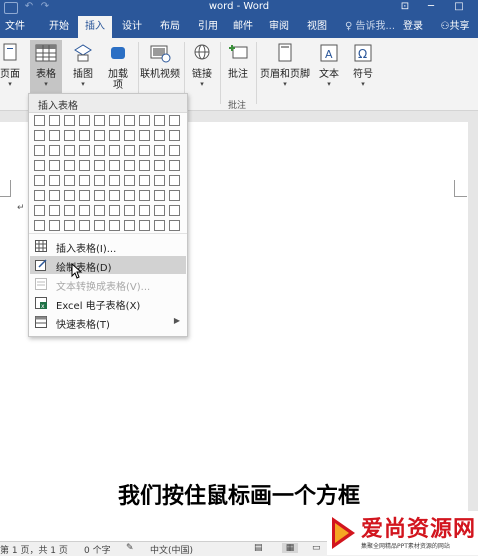 The width and height of the screenshot is (478, 556). I want to click on comment-button: 批注, so click(238, 71).